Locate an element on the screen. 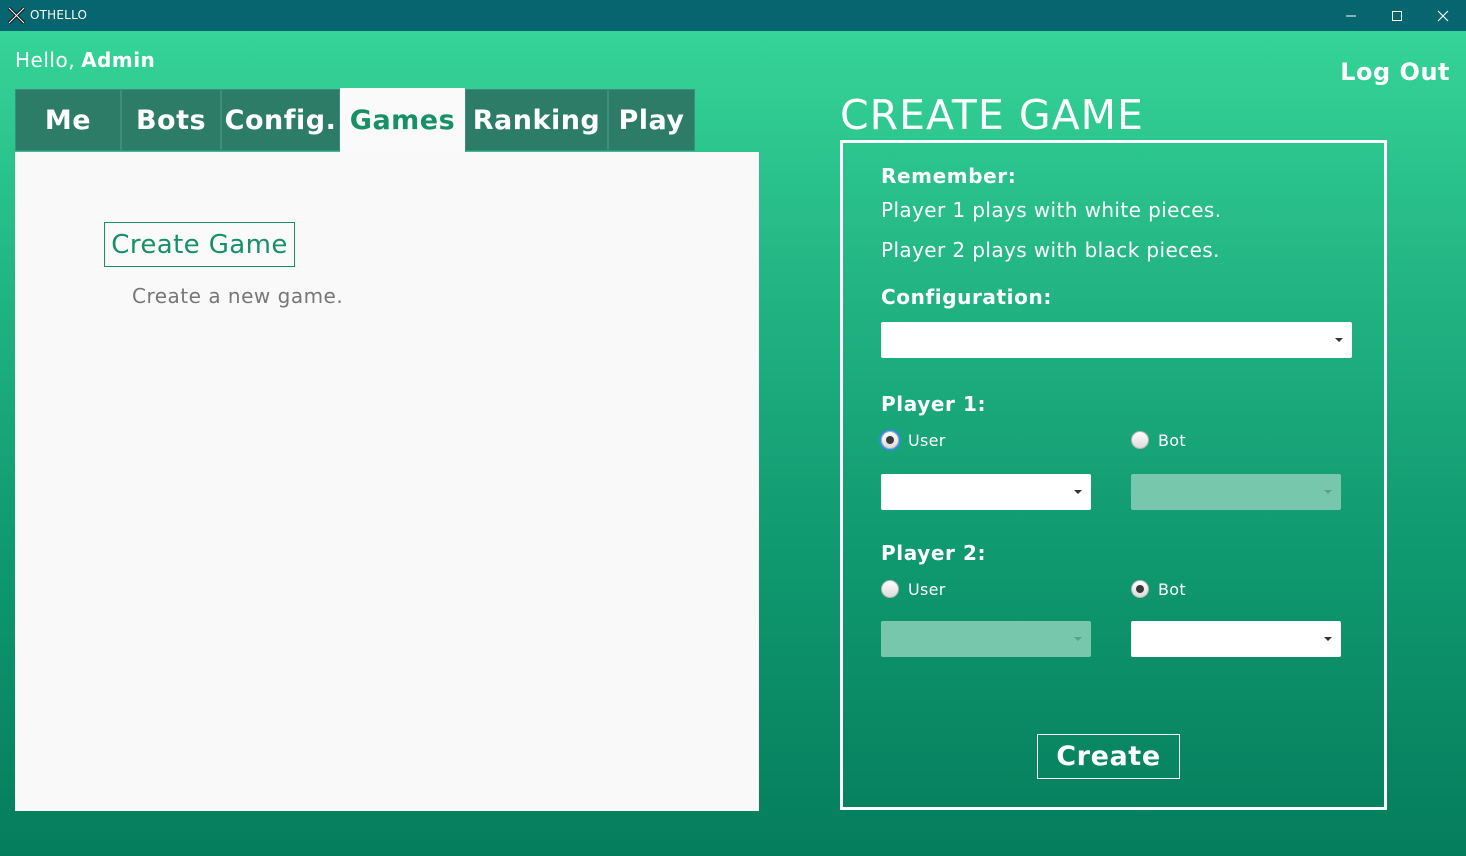 The width and height of the screenshot is (1466, 856). maximize-button is located at coordinates (1397, 15).